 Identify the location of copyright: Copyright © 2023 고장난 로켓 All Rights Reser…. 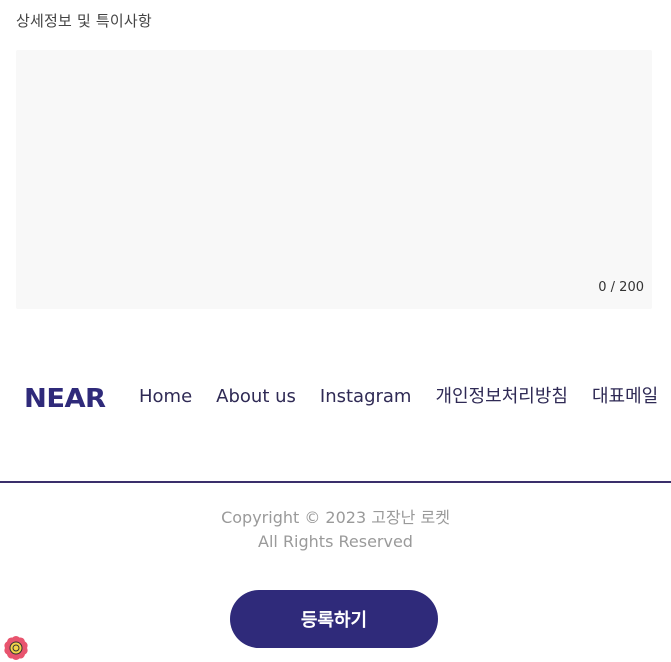
(335, 530).